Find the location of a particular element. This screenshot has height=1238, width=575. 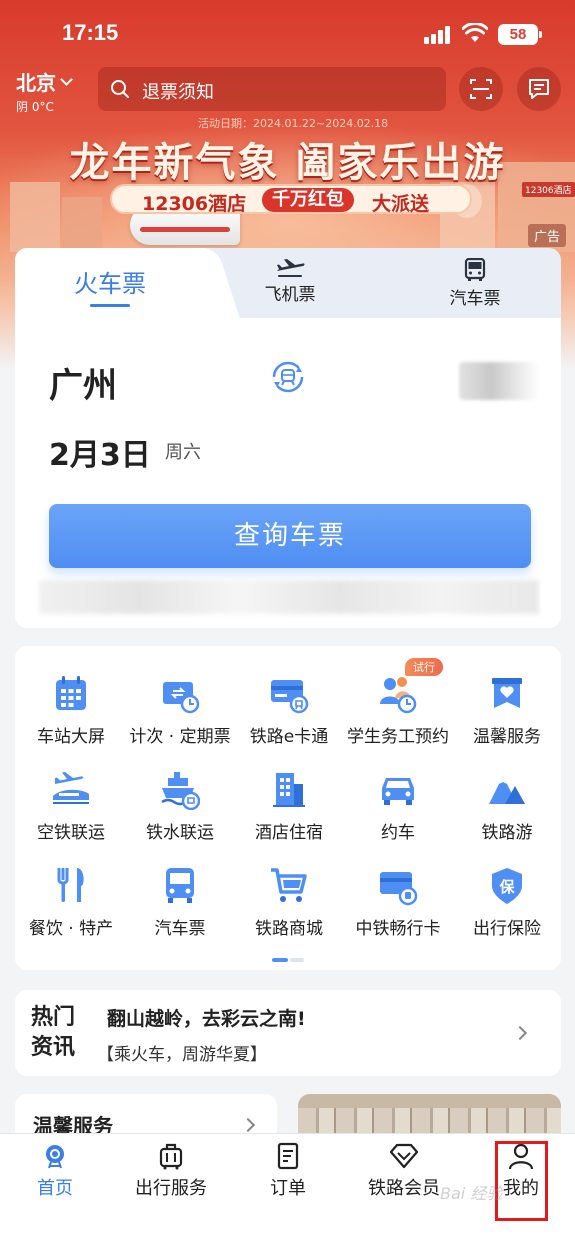

hot-news-tag-line2: 资讯 is located at coordinates (53, 1047).